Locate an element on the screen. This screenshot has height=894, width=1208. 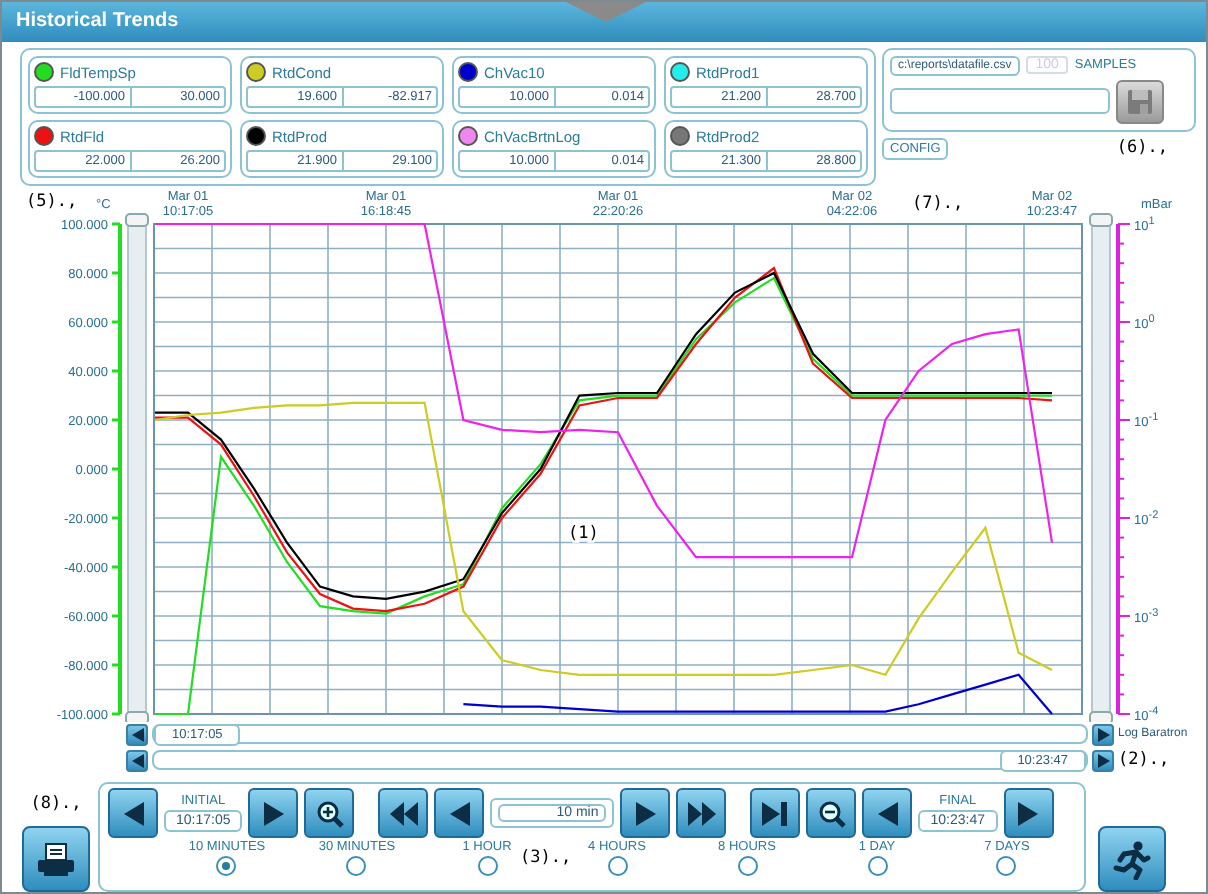
zoom-in-button is located at coordinates (329, 813).